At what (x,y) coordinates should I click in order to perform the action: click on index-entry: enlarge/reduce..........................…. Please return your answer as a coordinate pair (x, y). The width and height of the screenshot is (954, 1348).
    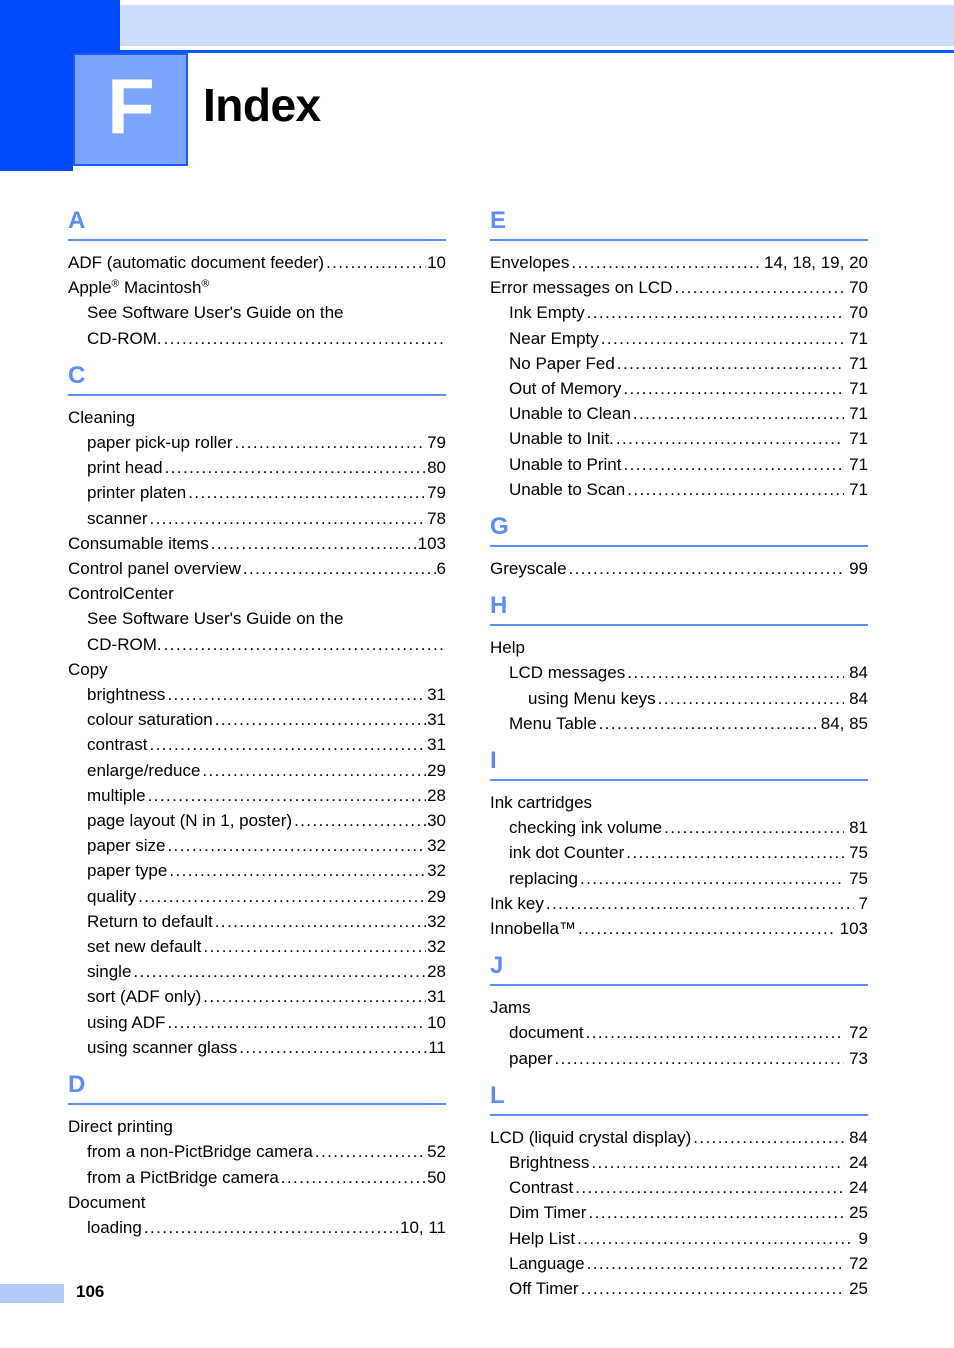
    Looking at the image, I should click on (257, 770).